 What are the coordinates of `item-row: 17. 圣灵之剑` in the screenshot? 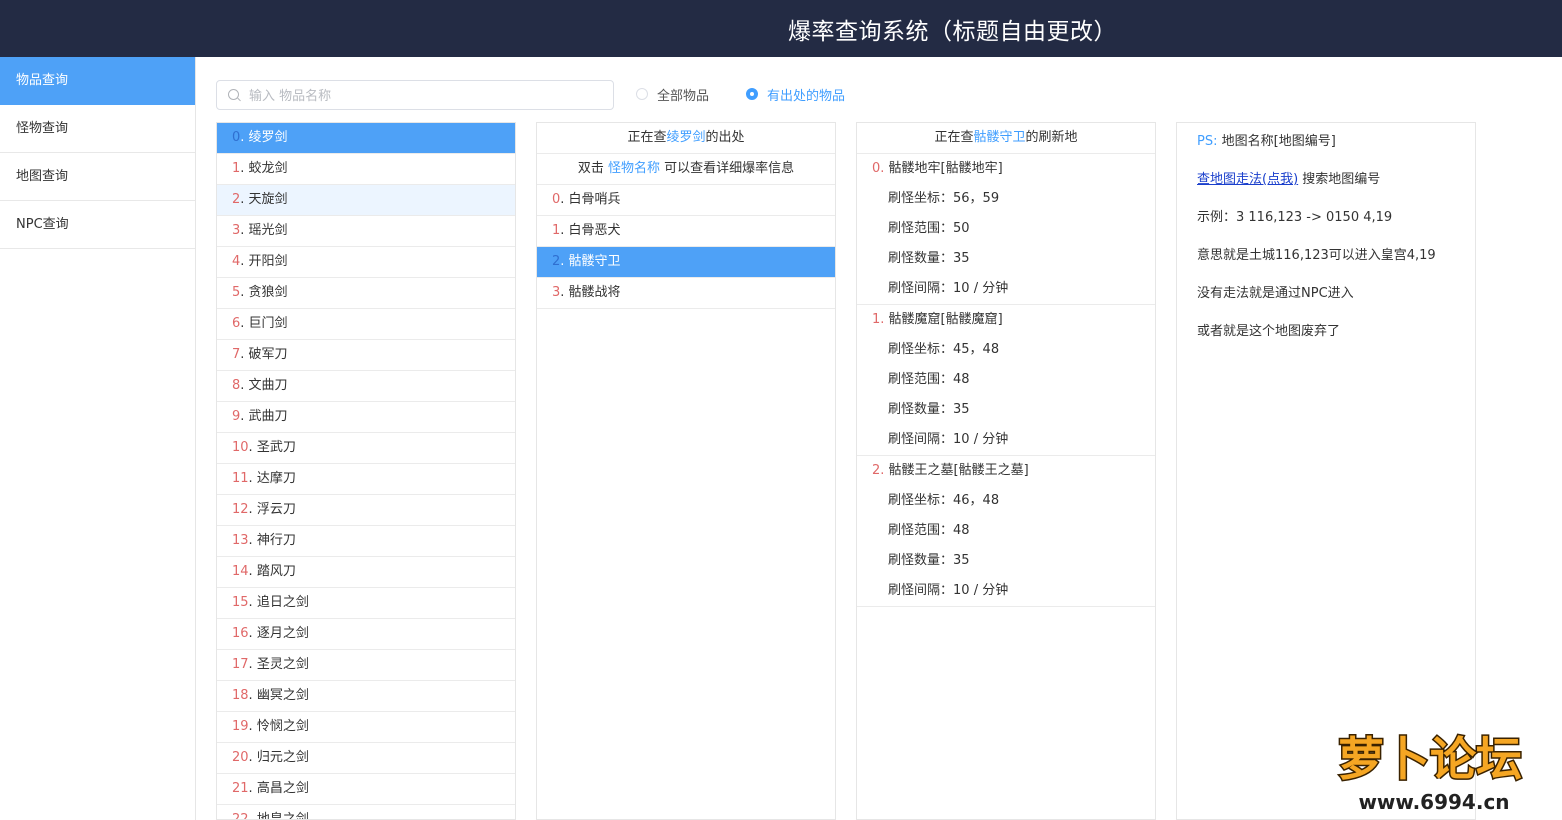 It's located at (366, 665).